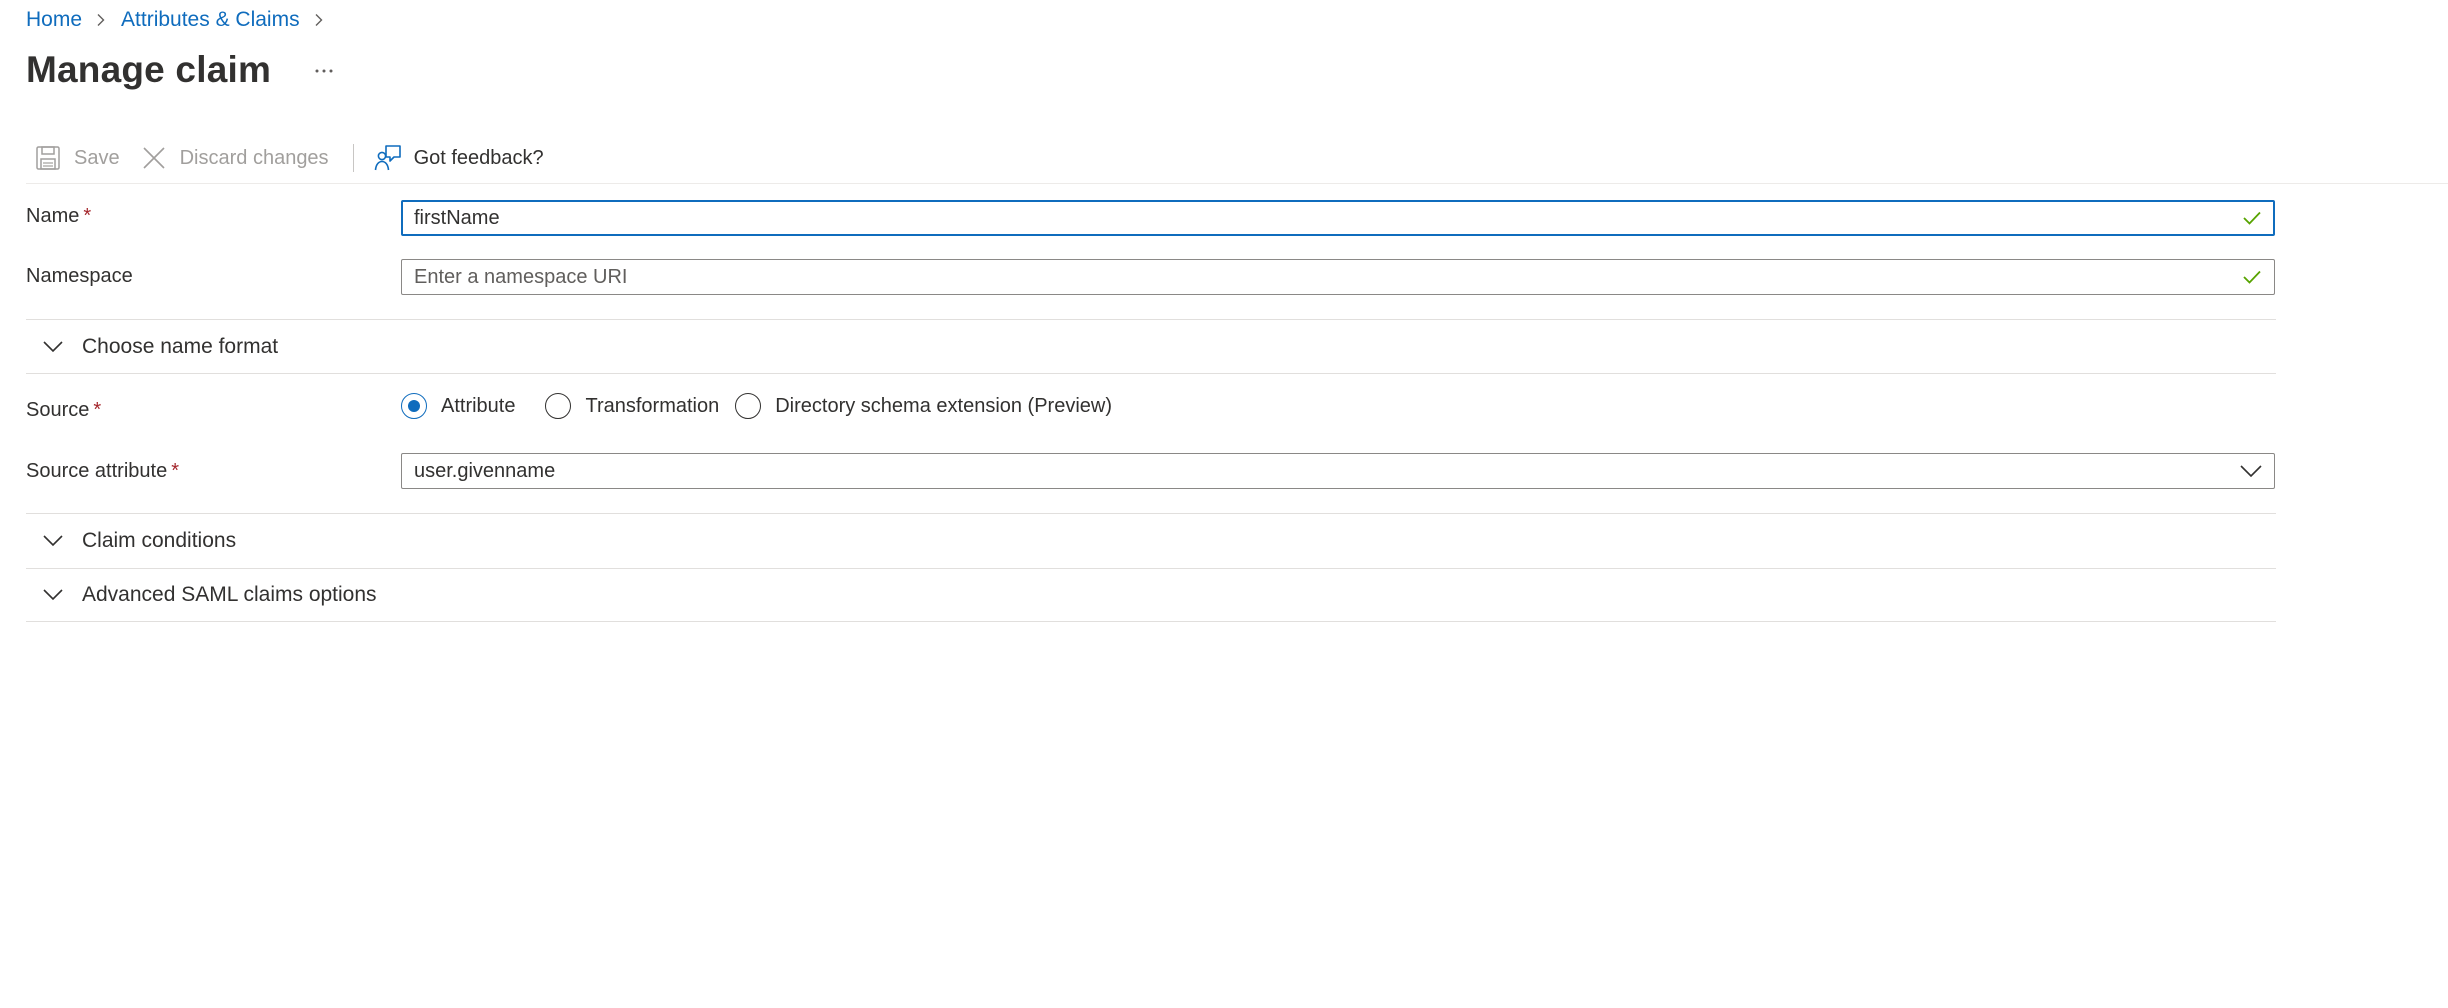 The image size is (2448, 1008). What do you see at coordinates (1237, 183) in the screenshot?
I see `toolbar-divider-line` at bounding box center [1237, 183].